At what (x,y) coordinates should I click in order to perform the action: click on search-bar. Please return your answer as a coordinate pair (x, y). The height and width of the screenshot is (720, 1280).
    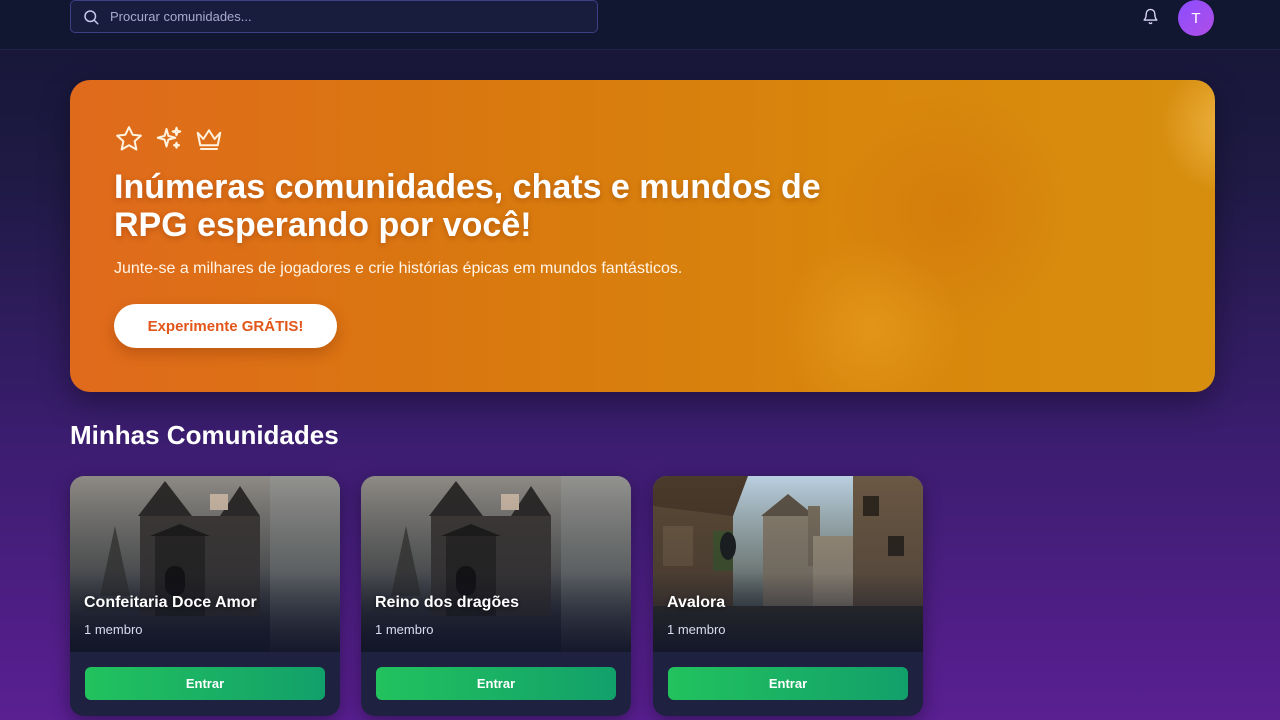
    Looking at the image, I should click on (334, 16).